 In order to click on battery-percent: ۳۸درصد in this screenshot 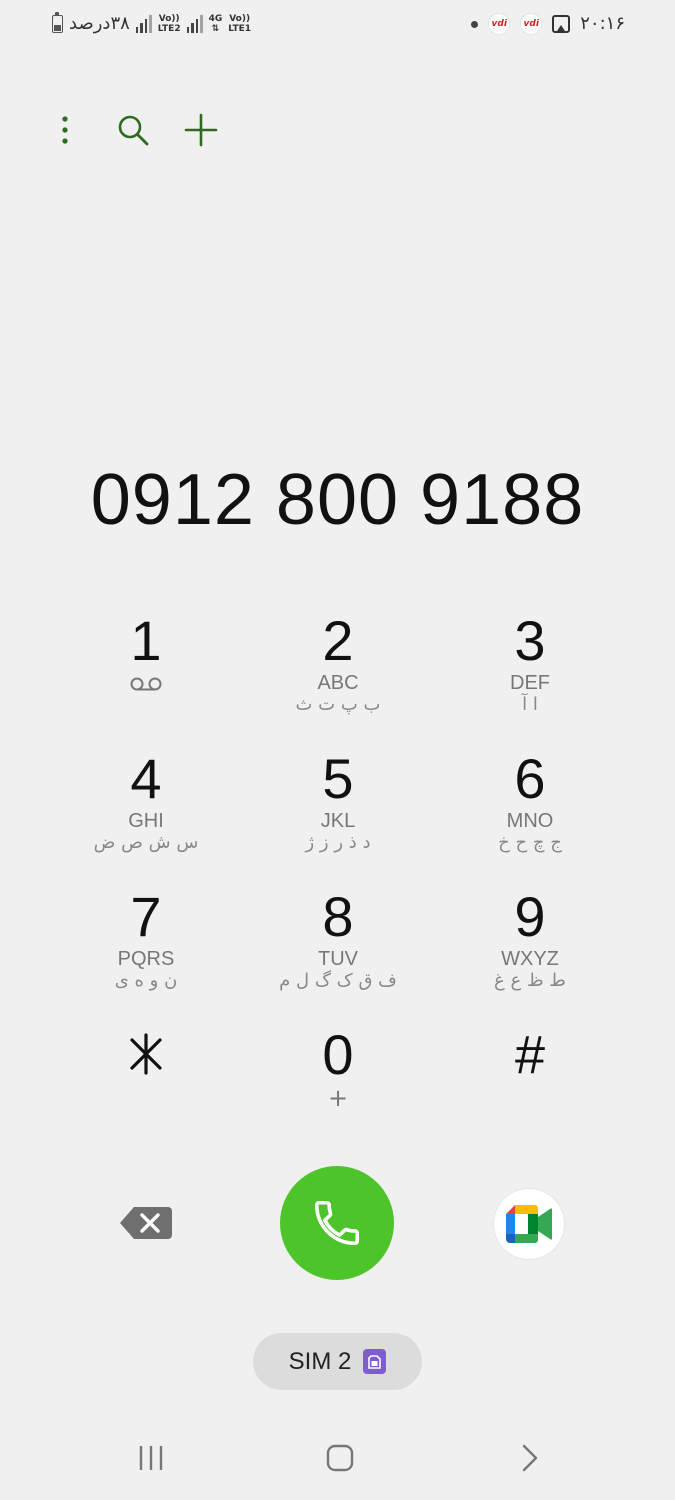, I will do `click(99, 23)`.